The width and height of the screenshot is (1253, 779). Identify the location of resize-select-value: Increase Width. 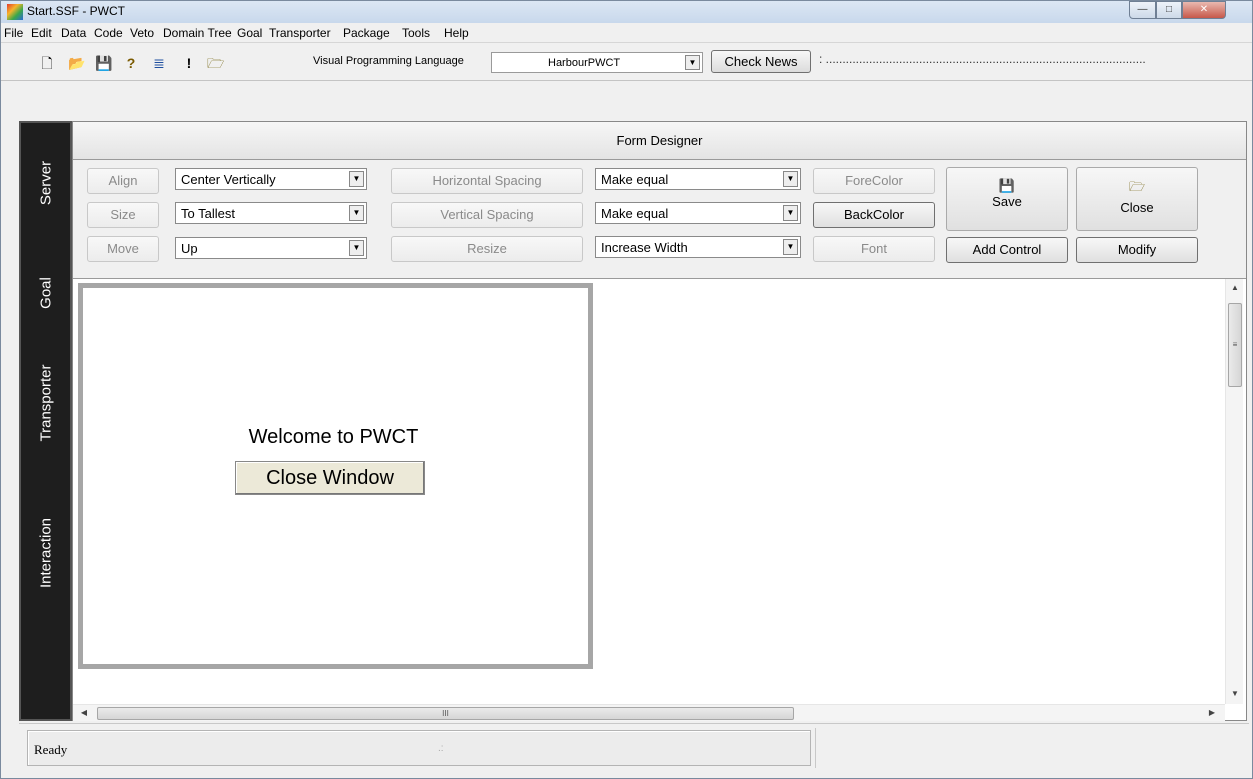
(644, 247).